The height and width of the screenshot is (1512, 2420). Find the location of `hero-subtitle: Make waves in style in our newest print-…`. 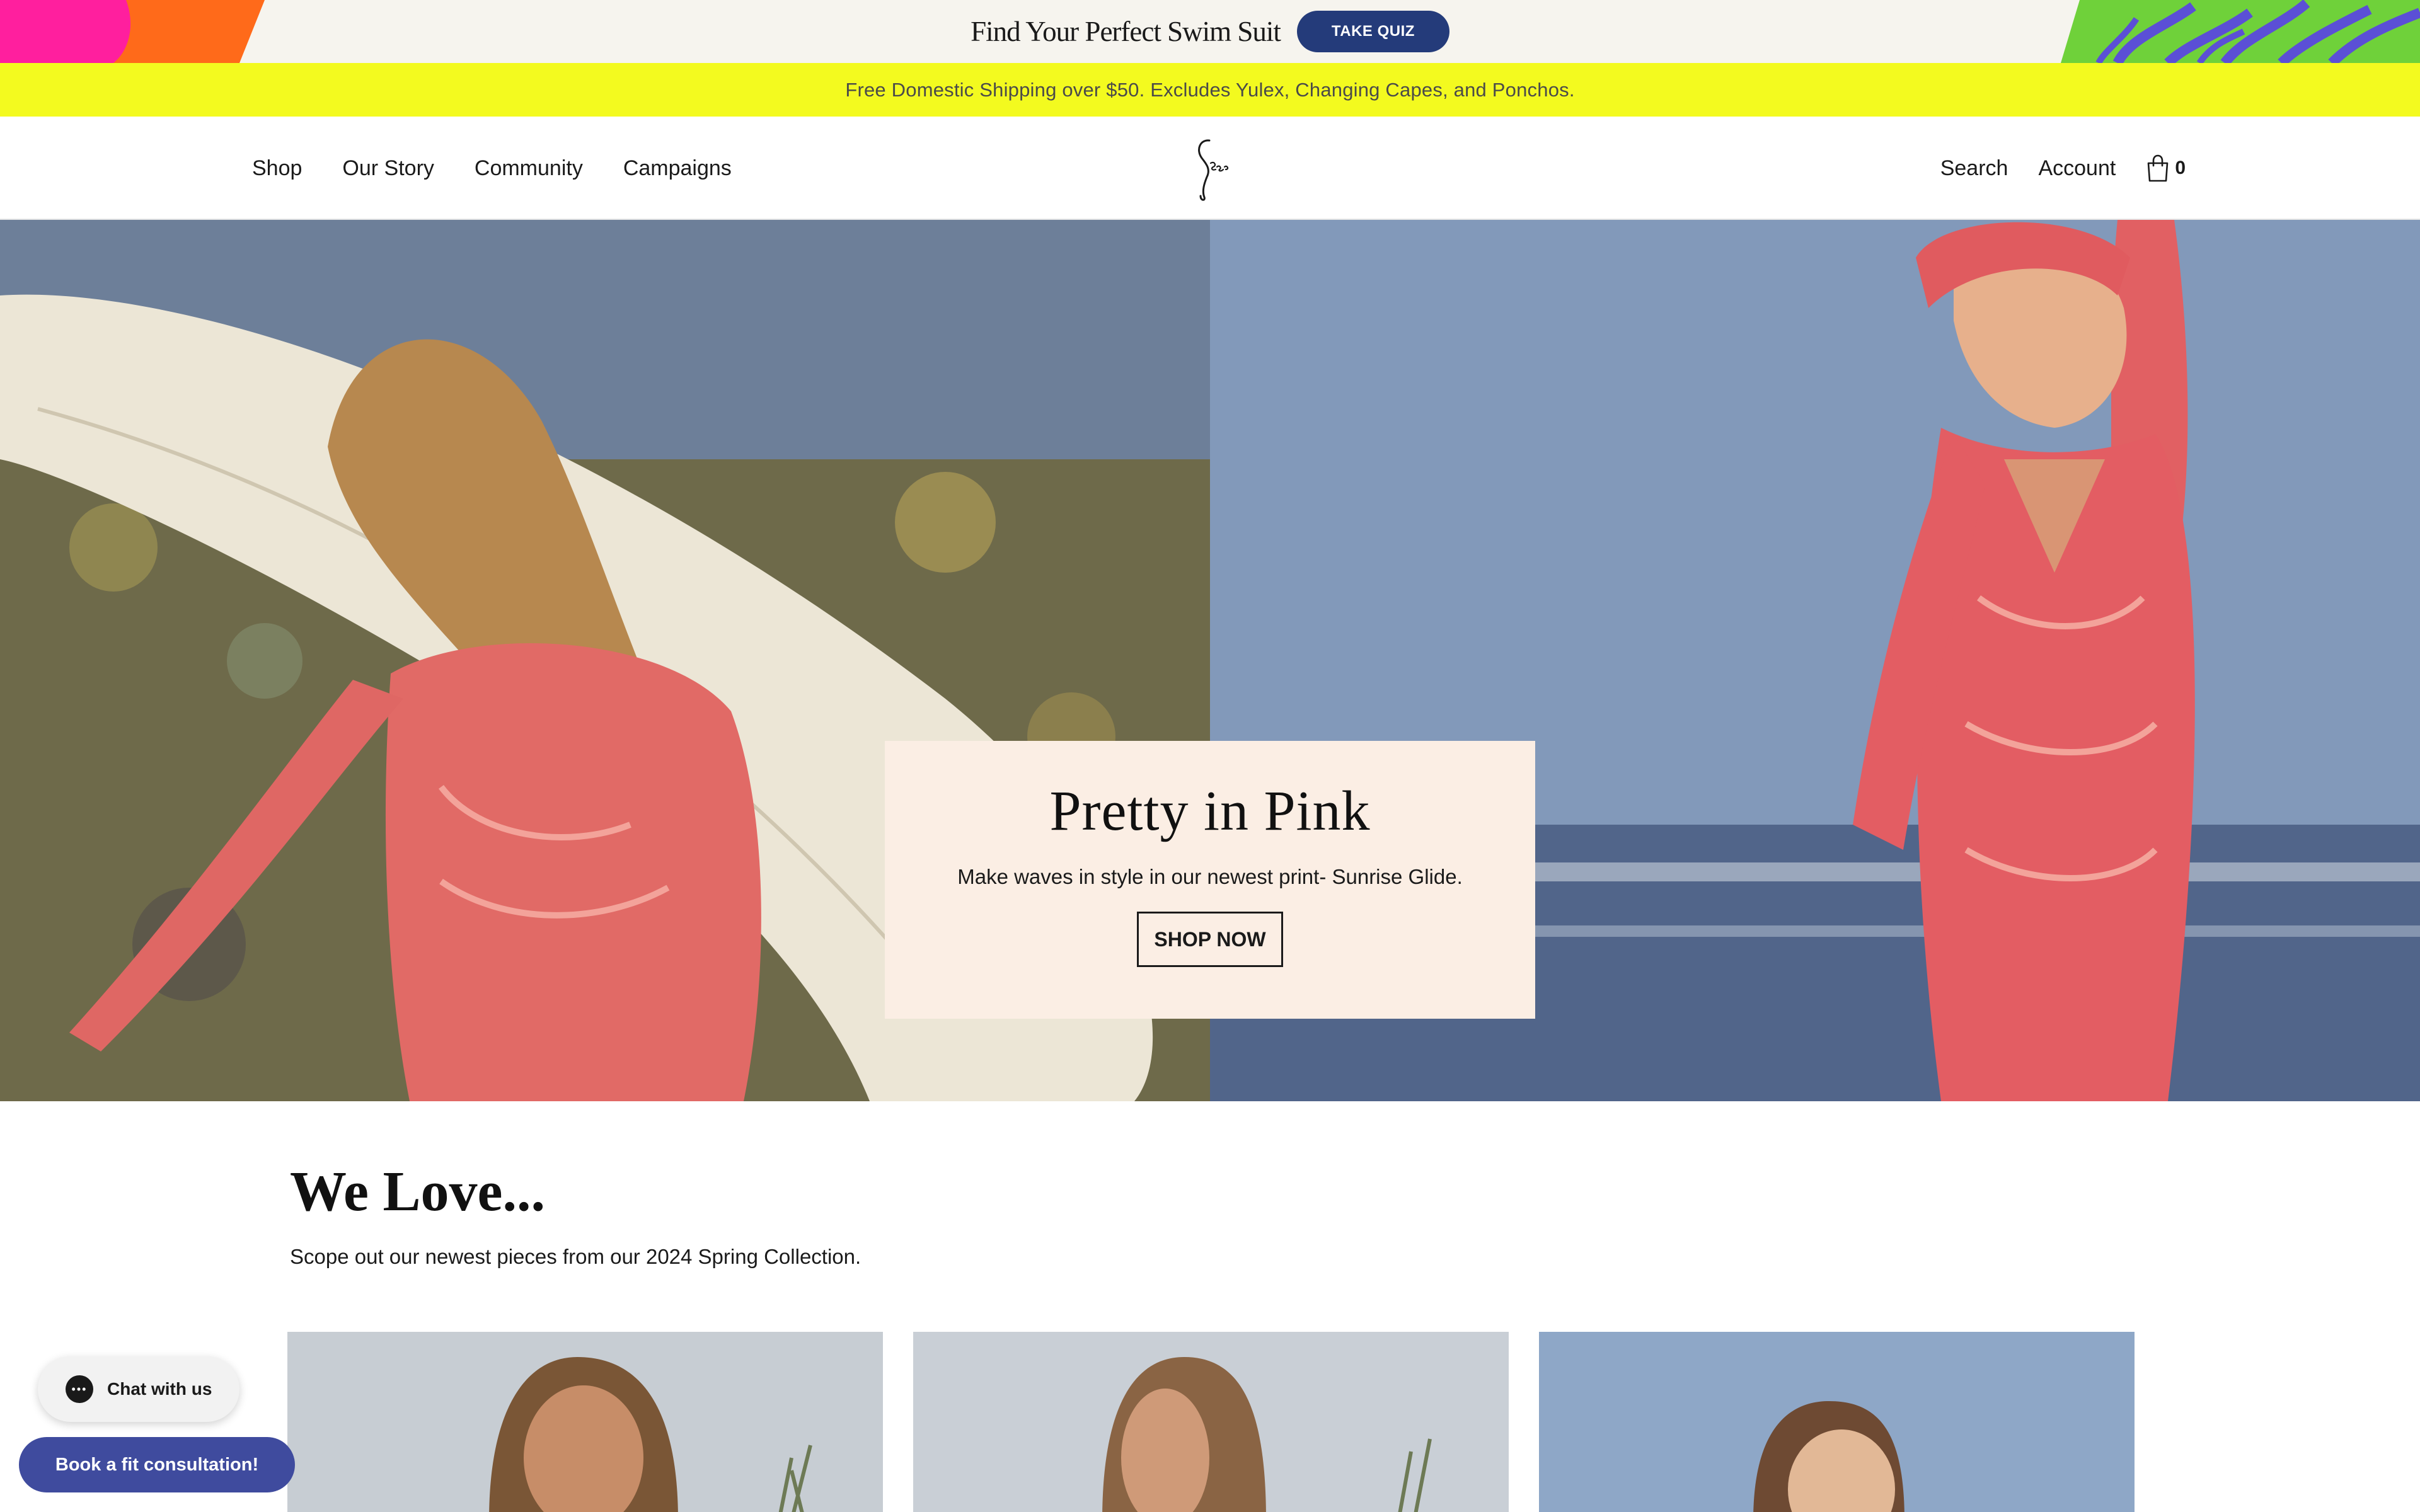

hero-subtitle: Make waves in style in our newest print-… is located at coordinates (1210, 876).